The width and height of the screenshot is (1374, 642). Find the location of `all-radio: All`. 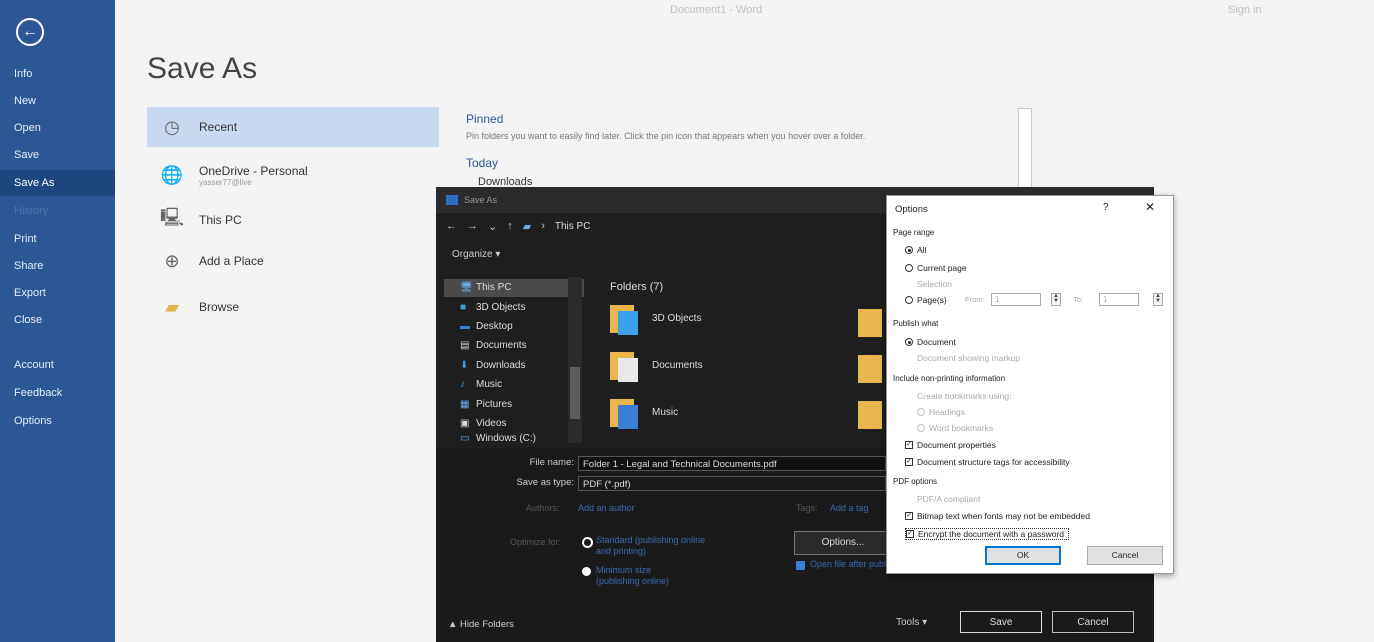

all-radio: All is located at coordinates (915, 250).